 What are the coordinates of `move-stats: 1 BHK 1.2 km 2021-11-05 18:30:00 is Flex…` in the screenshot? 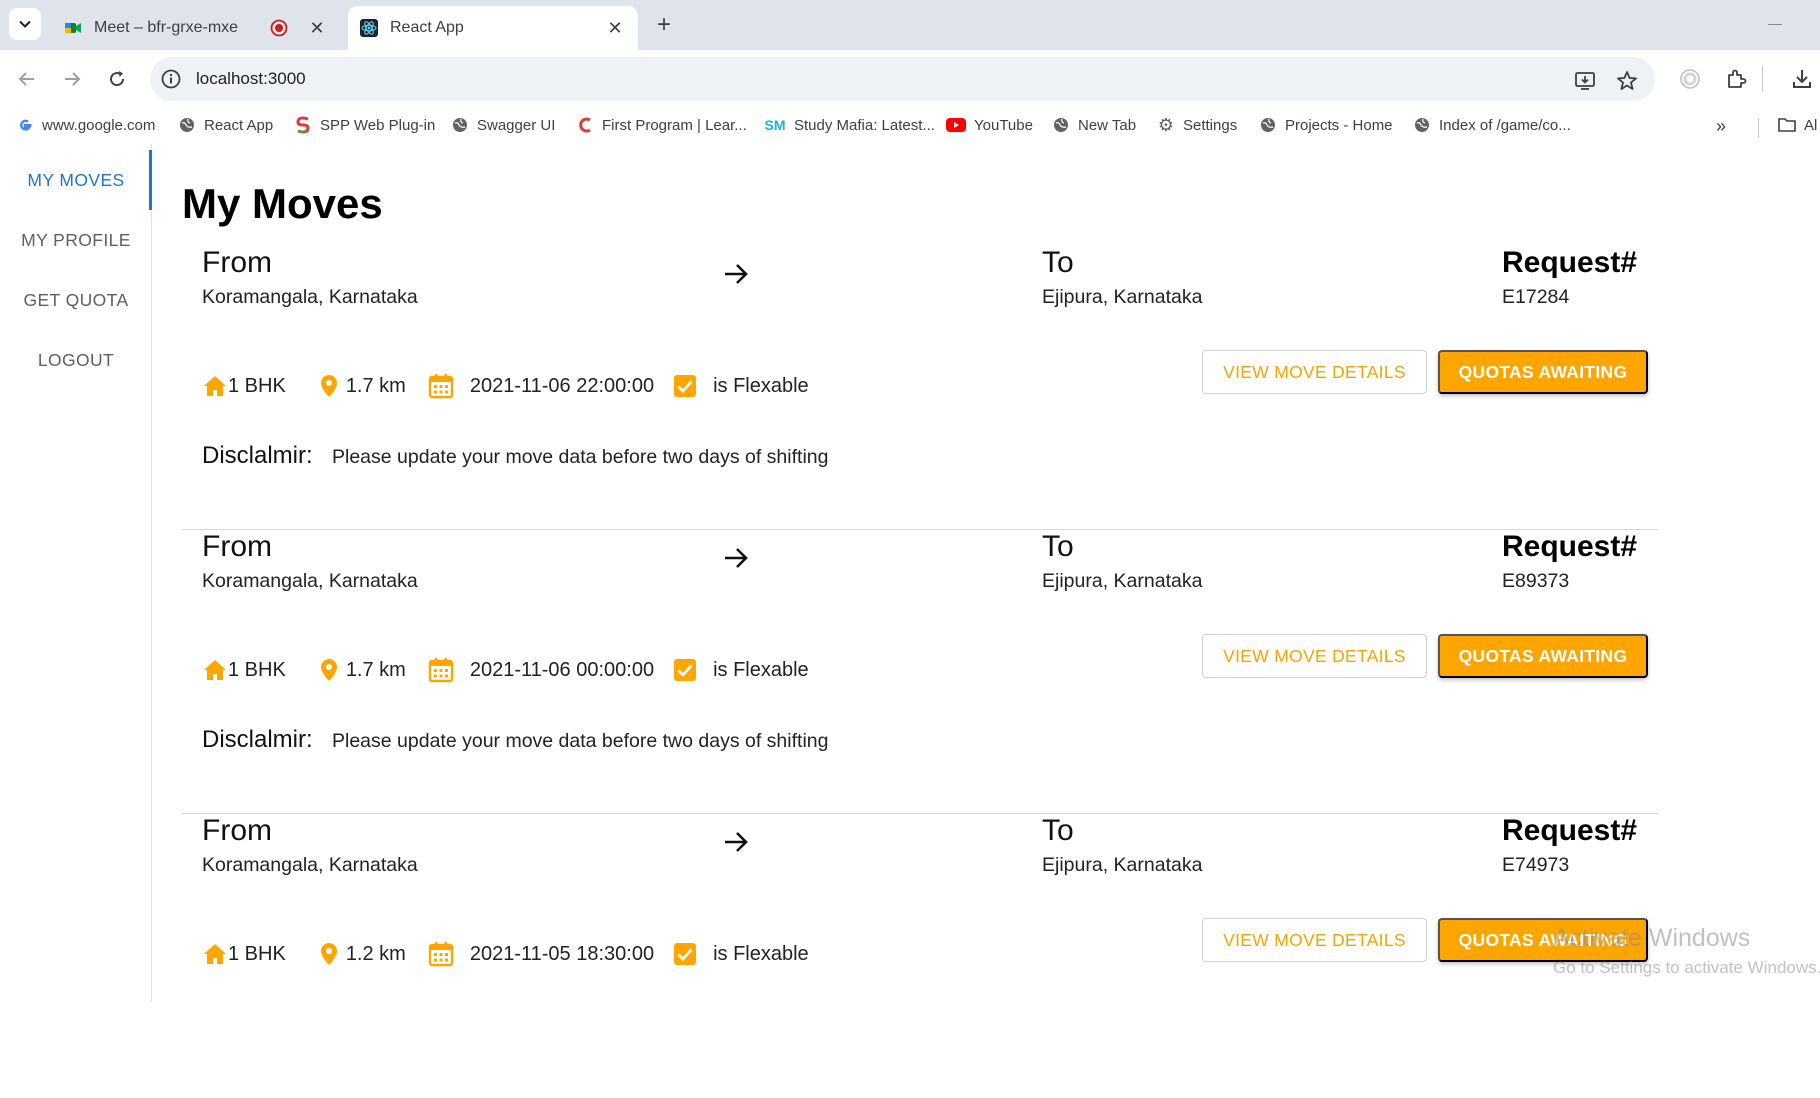 It's located at (505, 954).